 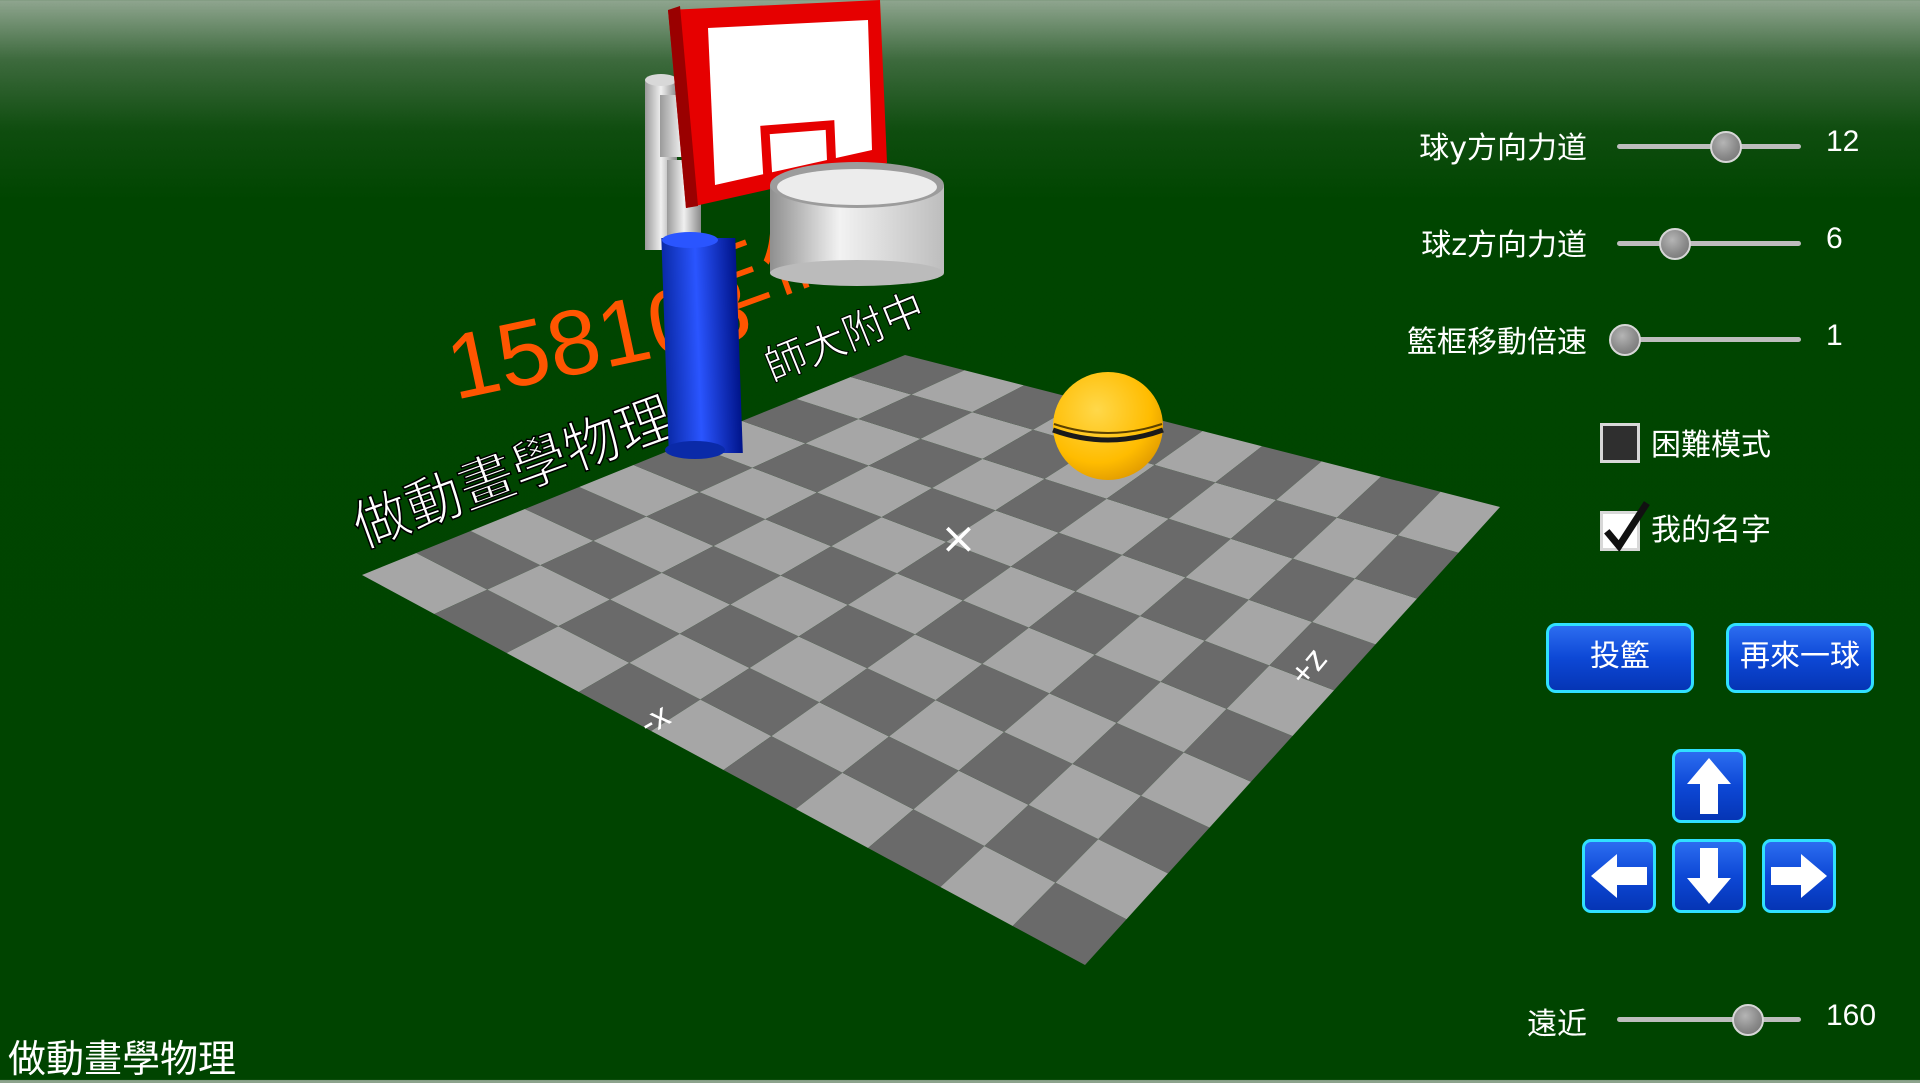 What do you see at coordinates (702, 345) in the screenshot?
I see `pole-lower` at bounding box center [702, 345].